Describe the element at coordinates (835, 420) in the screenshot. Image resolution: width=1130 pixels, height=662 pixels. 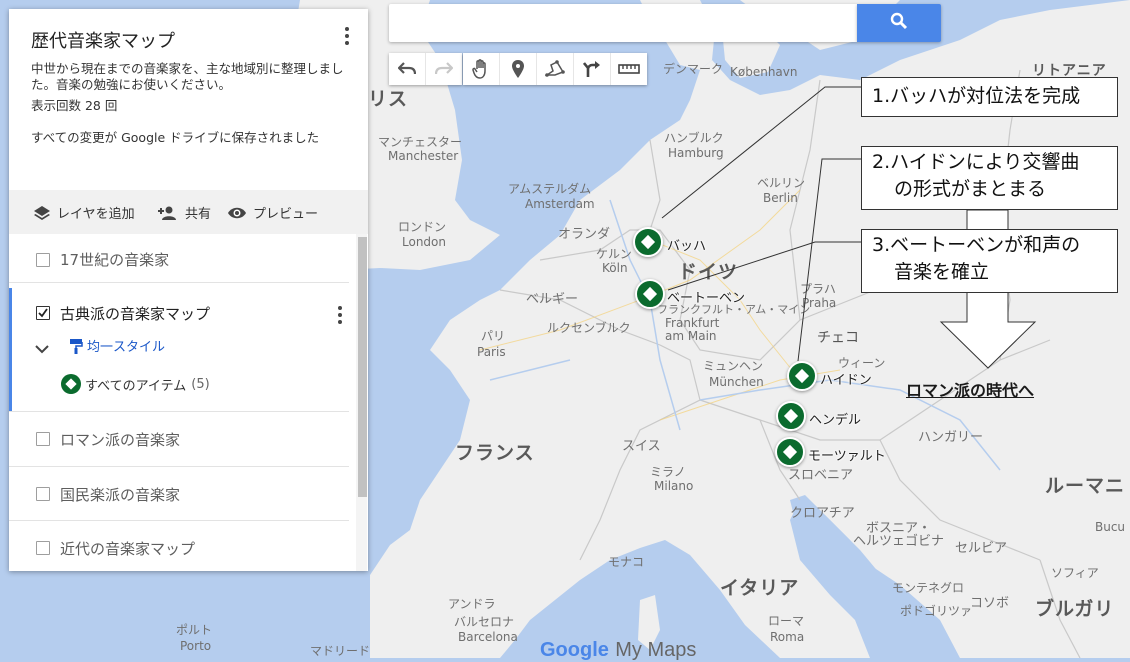
I see `marker-label: ヘンデル` at that location.